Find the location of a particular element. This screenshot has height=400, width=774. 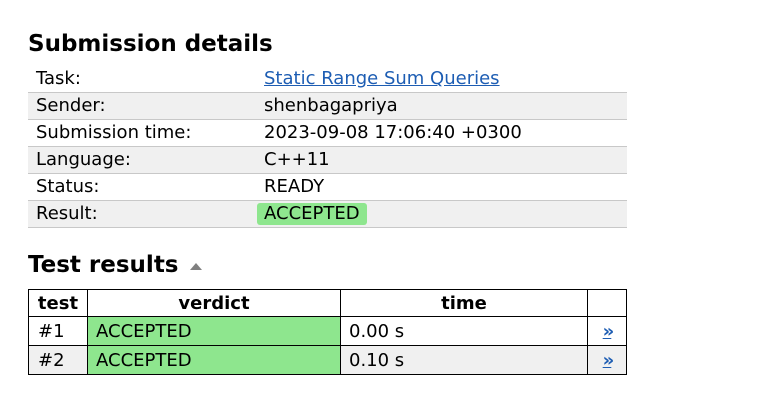

task-row: Task: Static Range Sum Queries is located at coordinates (327, 79).